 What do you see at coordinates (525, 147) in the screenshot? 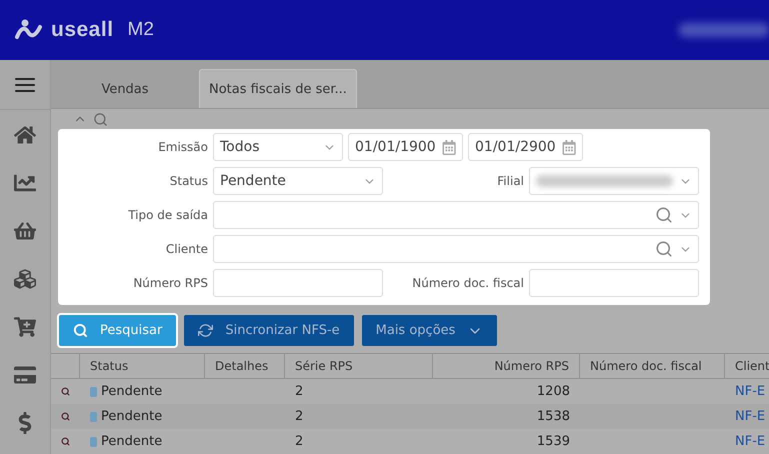
I see `date-field: 01/01/2900` at bounding box center [525, 147].